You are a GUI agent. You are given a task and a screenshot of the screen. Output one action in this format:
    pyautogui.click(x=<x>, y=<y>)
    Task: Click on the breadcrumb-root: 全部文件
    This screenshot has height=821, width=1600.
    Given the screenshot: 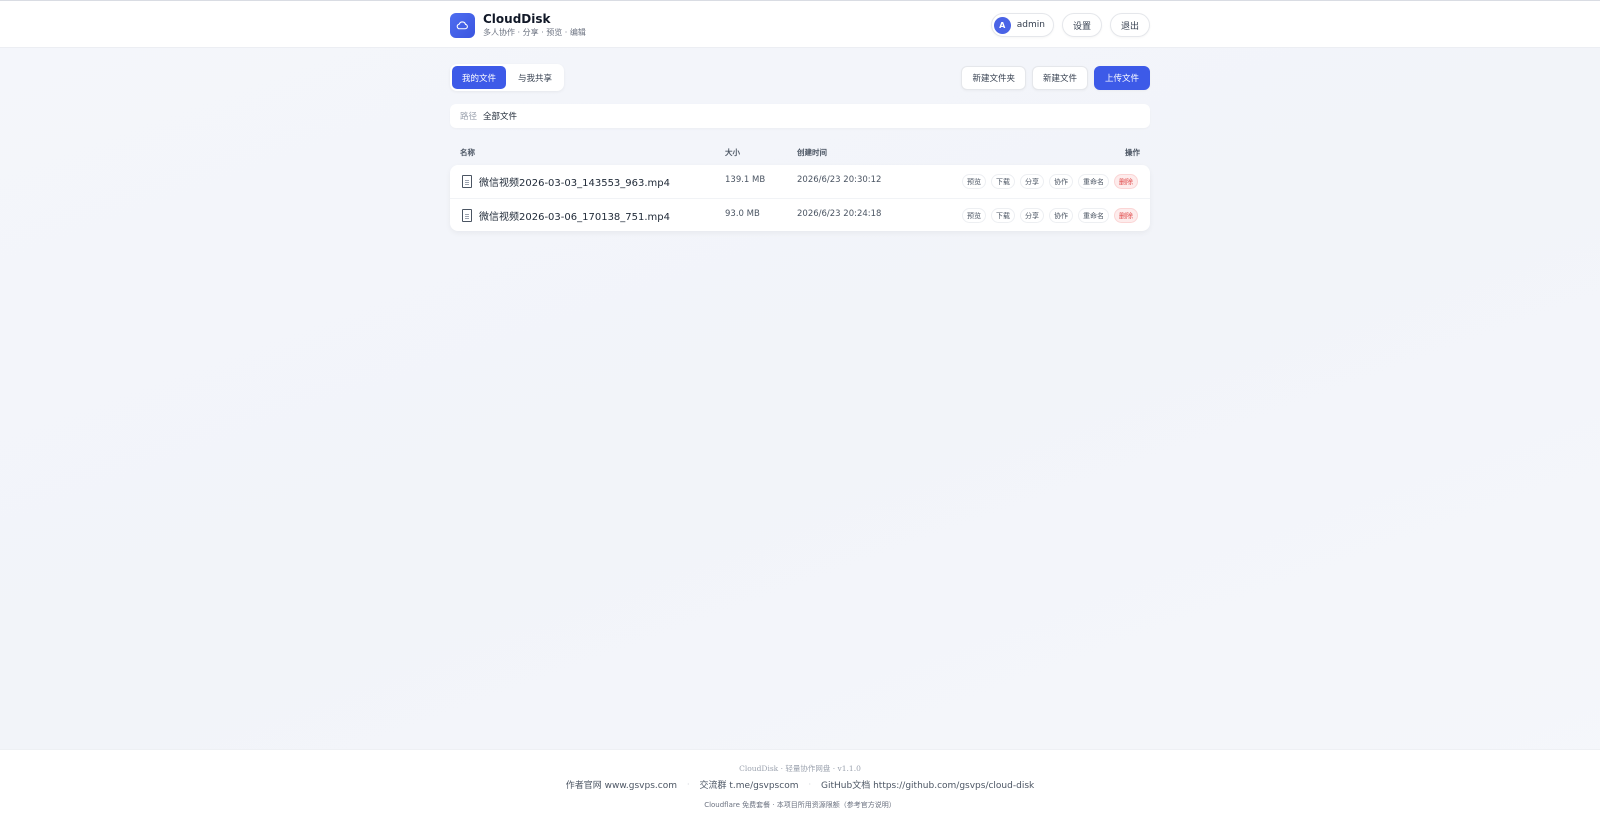 What is the action you would take?
    pyautogui.click(x=500, y=116)
    